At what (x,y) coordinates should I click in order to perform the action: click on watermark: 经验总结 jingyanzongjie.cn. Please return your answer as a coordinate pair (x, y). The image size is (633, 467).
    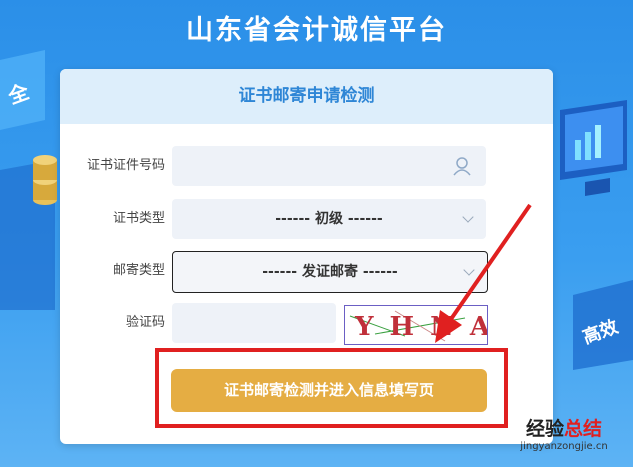
    Looking at the image, I should click on (564, 436).